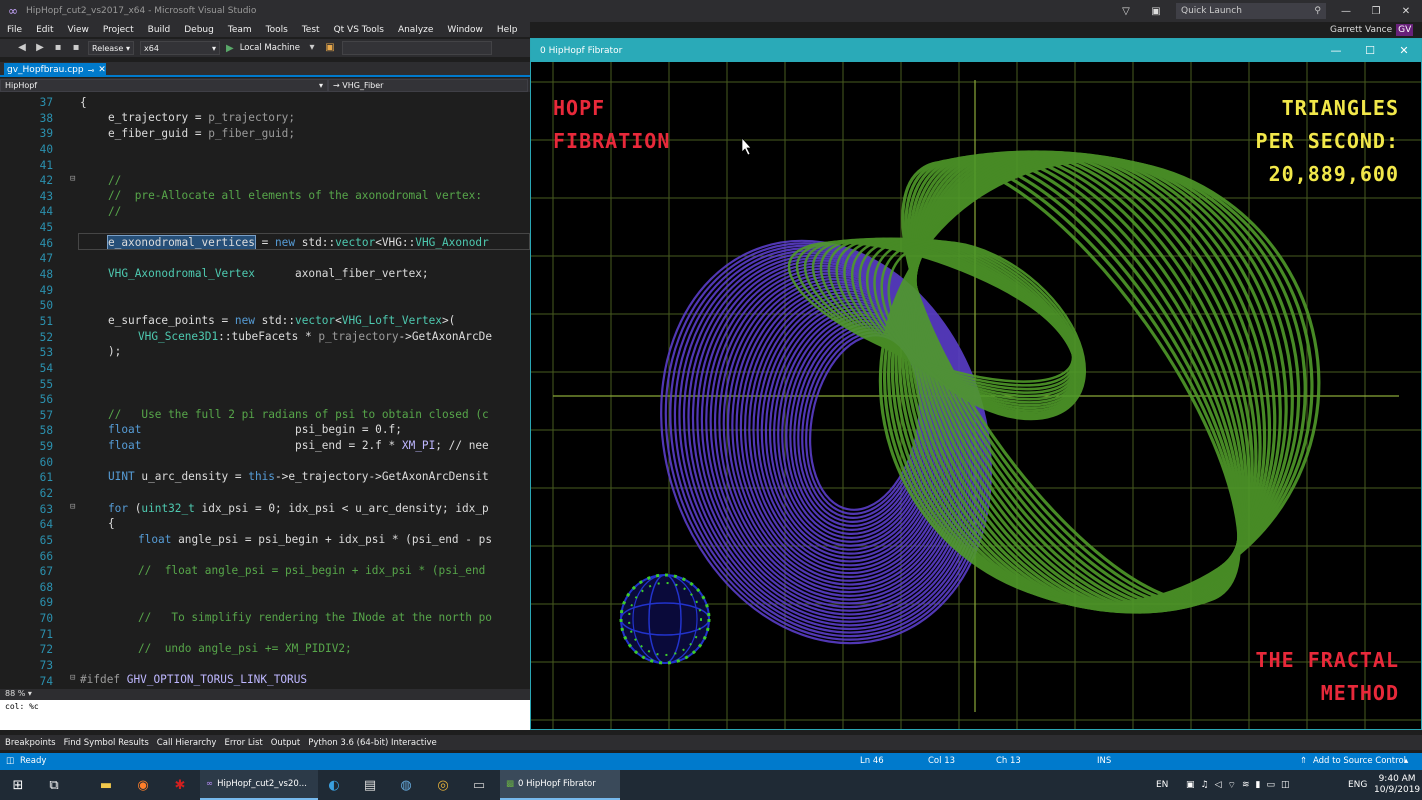  Describe the element at coordinates (1246, 785) in the screenshot. I see `wifi-icon: ≋` at that location.